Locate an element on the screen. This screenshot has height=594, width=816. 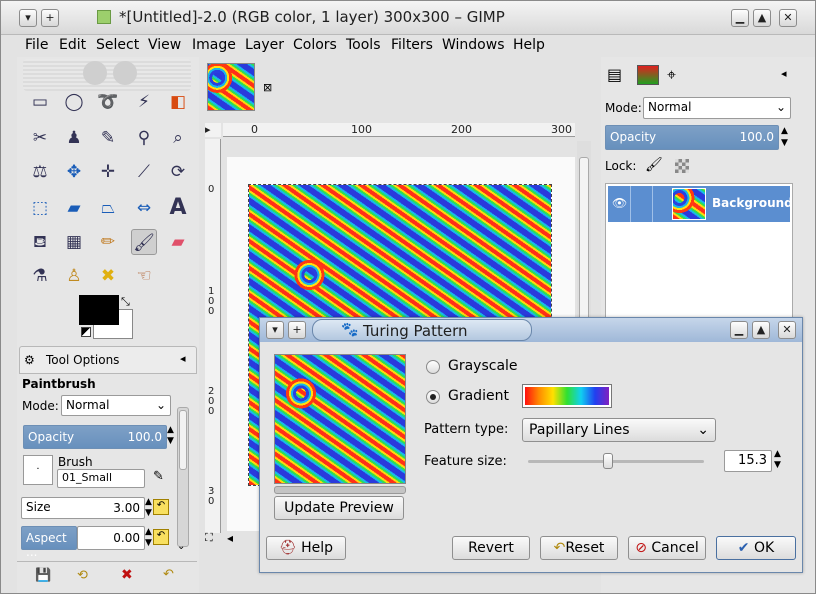
window-menu-icon: ▾ is located at coordinates (28, 18).